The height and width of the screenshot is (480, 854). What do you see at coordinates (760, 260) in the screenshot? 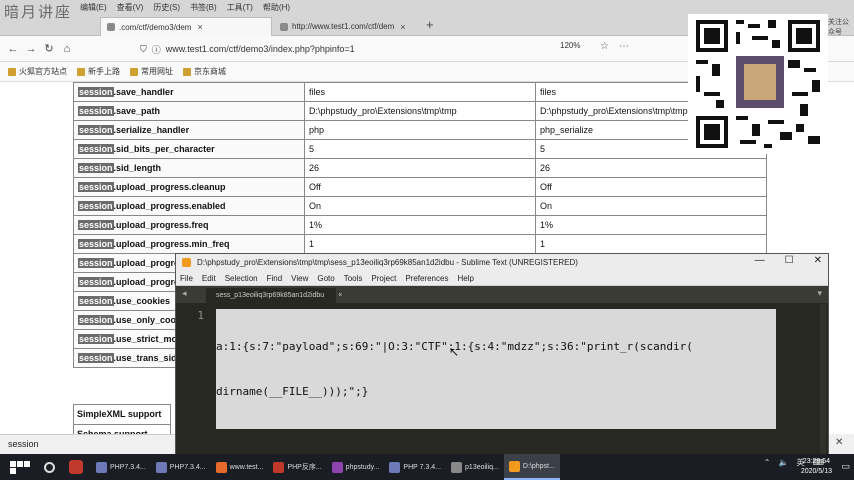
I see `minimize-icon: —` at bounding box center [760, 260].